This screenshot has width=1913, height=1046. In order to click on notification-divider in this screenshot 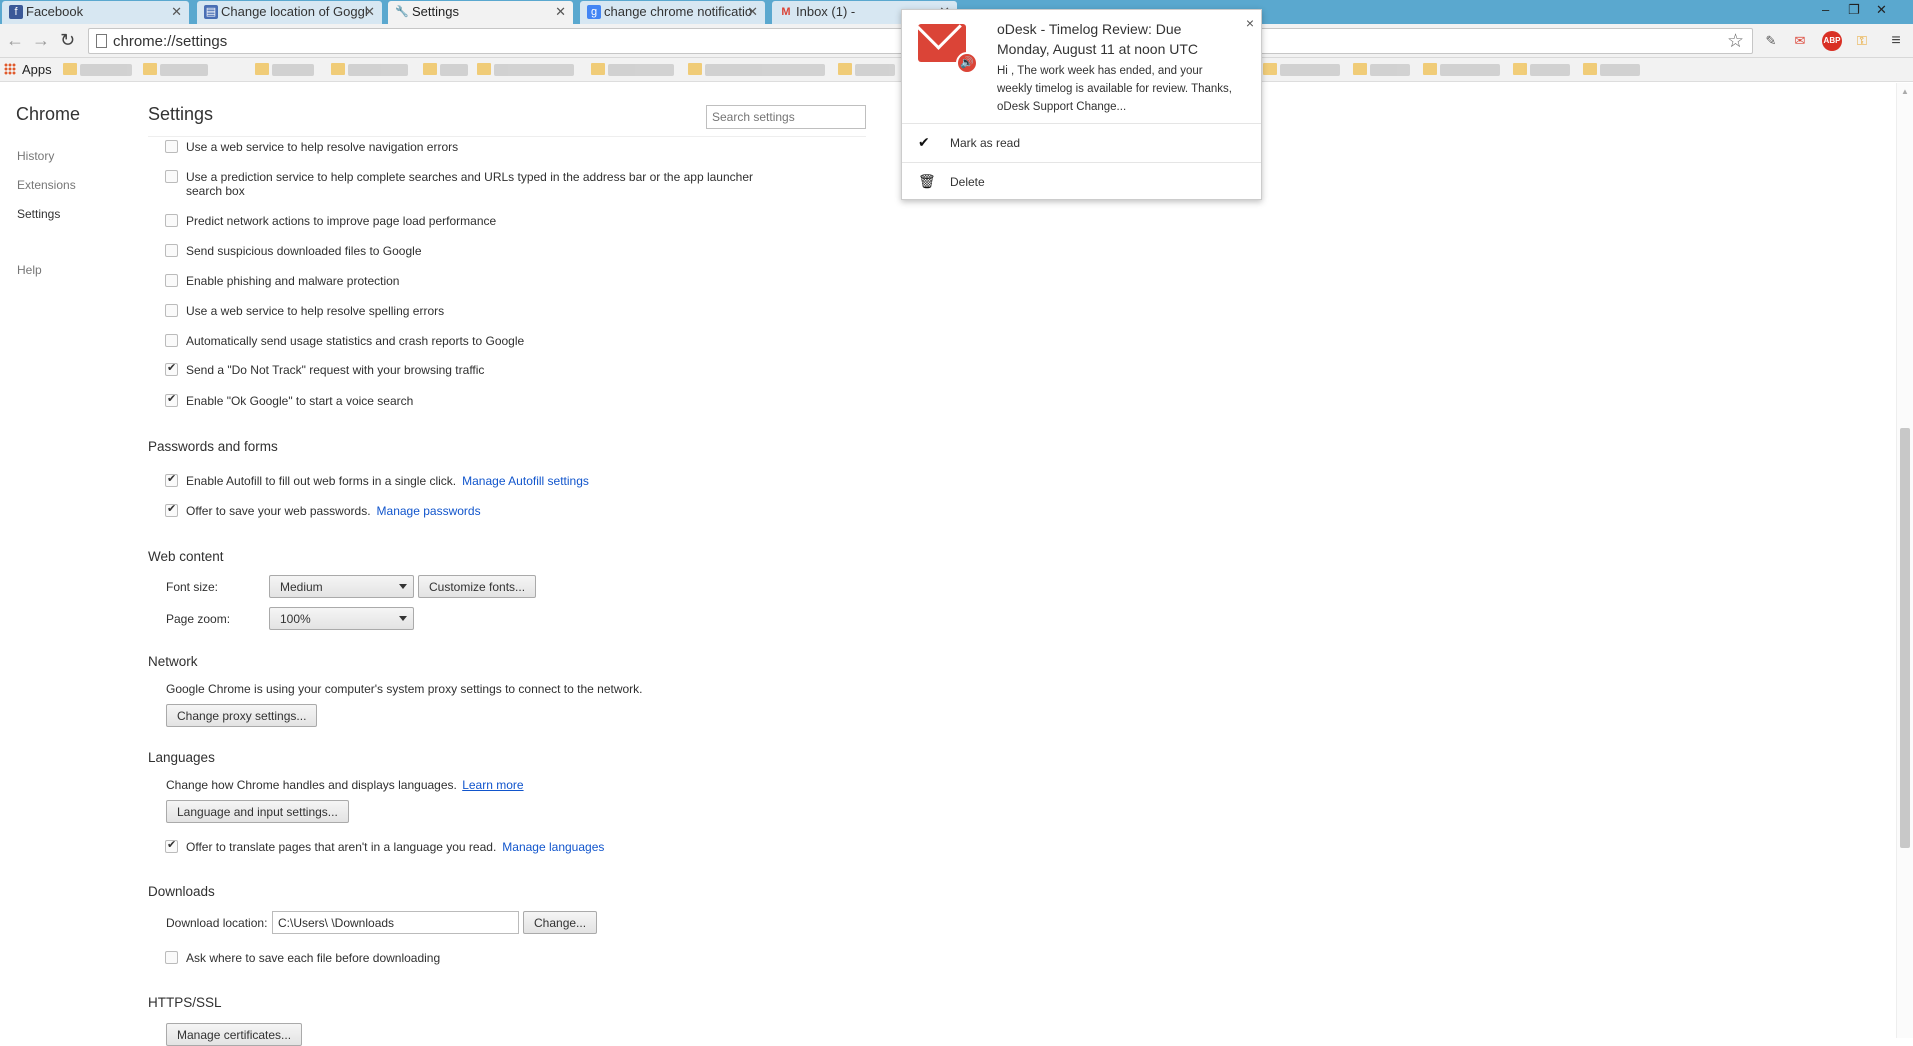, I will do `click(1081, 162)`.